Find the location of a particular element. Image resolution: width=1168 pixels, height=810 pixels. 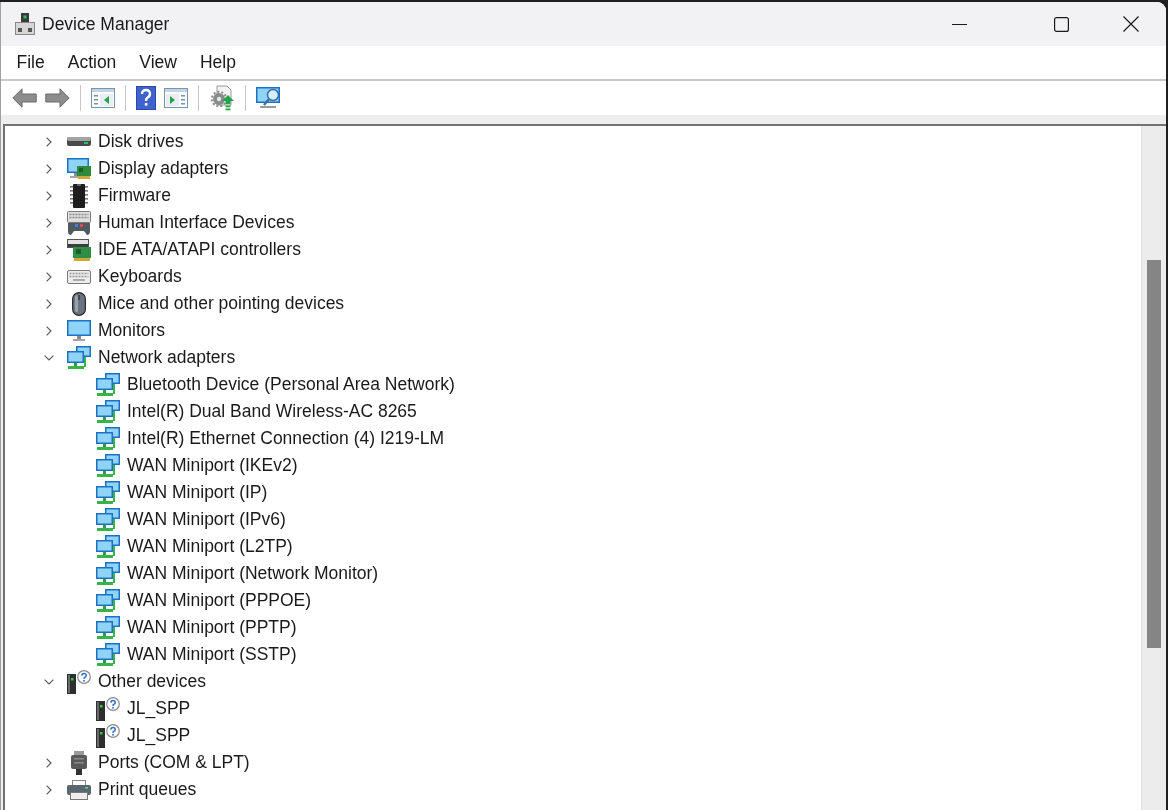

tree-item: WAN Miniport (SSTP) is located at coordinates (212, 654).